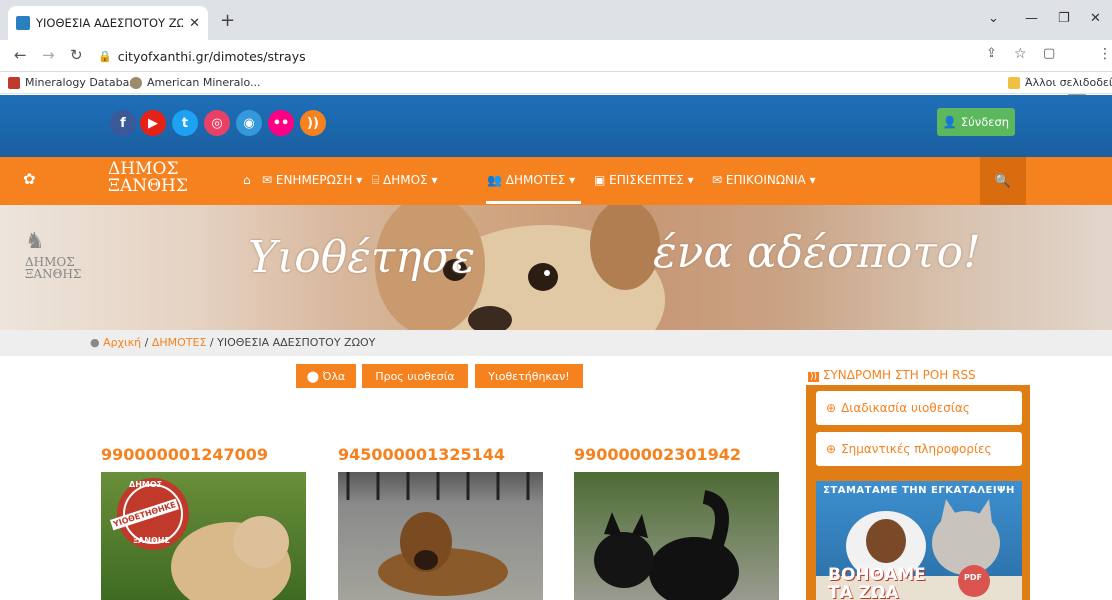 This screenshot has height=600, width=1112. What do you see at coordinates (53, 254) in the screenshot?
I see `banner-logo: ♞ ΔΗΜΟΣ ΞΑΝΘΗΣ` at bounding box center [53, 254].